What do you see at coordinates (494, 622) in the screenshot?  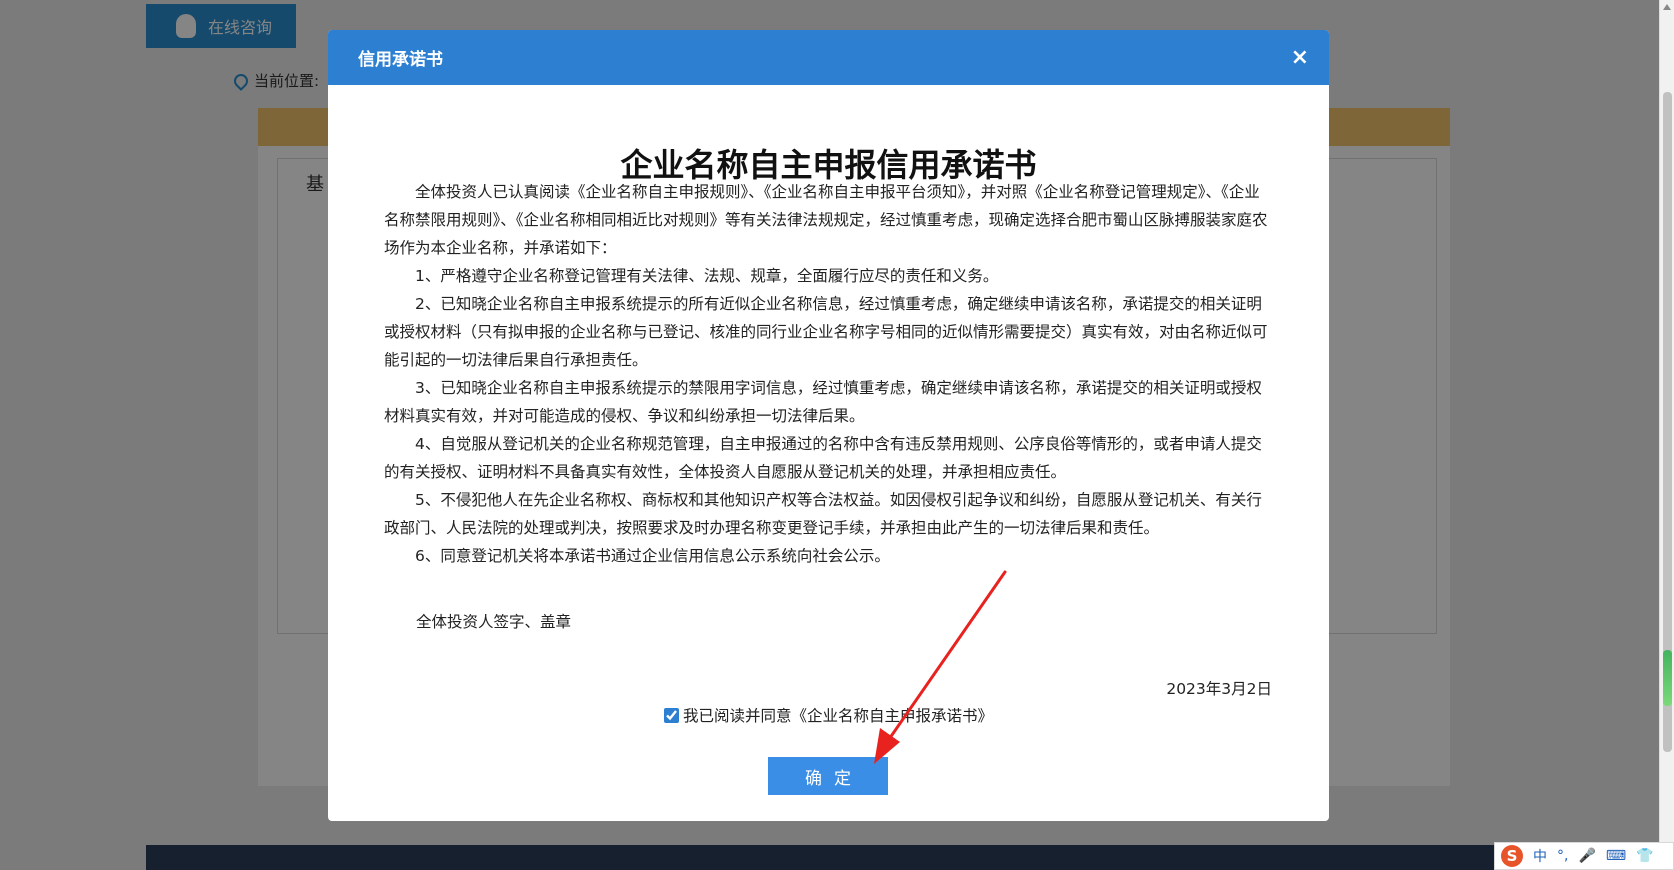 I see `signature-line: 全体投资人签字、盖章` at bounding box center [494, 622].